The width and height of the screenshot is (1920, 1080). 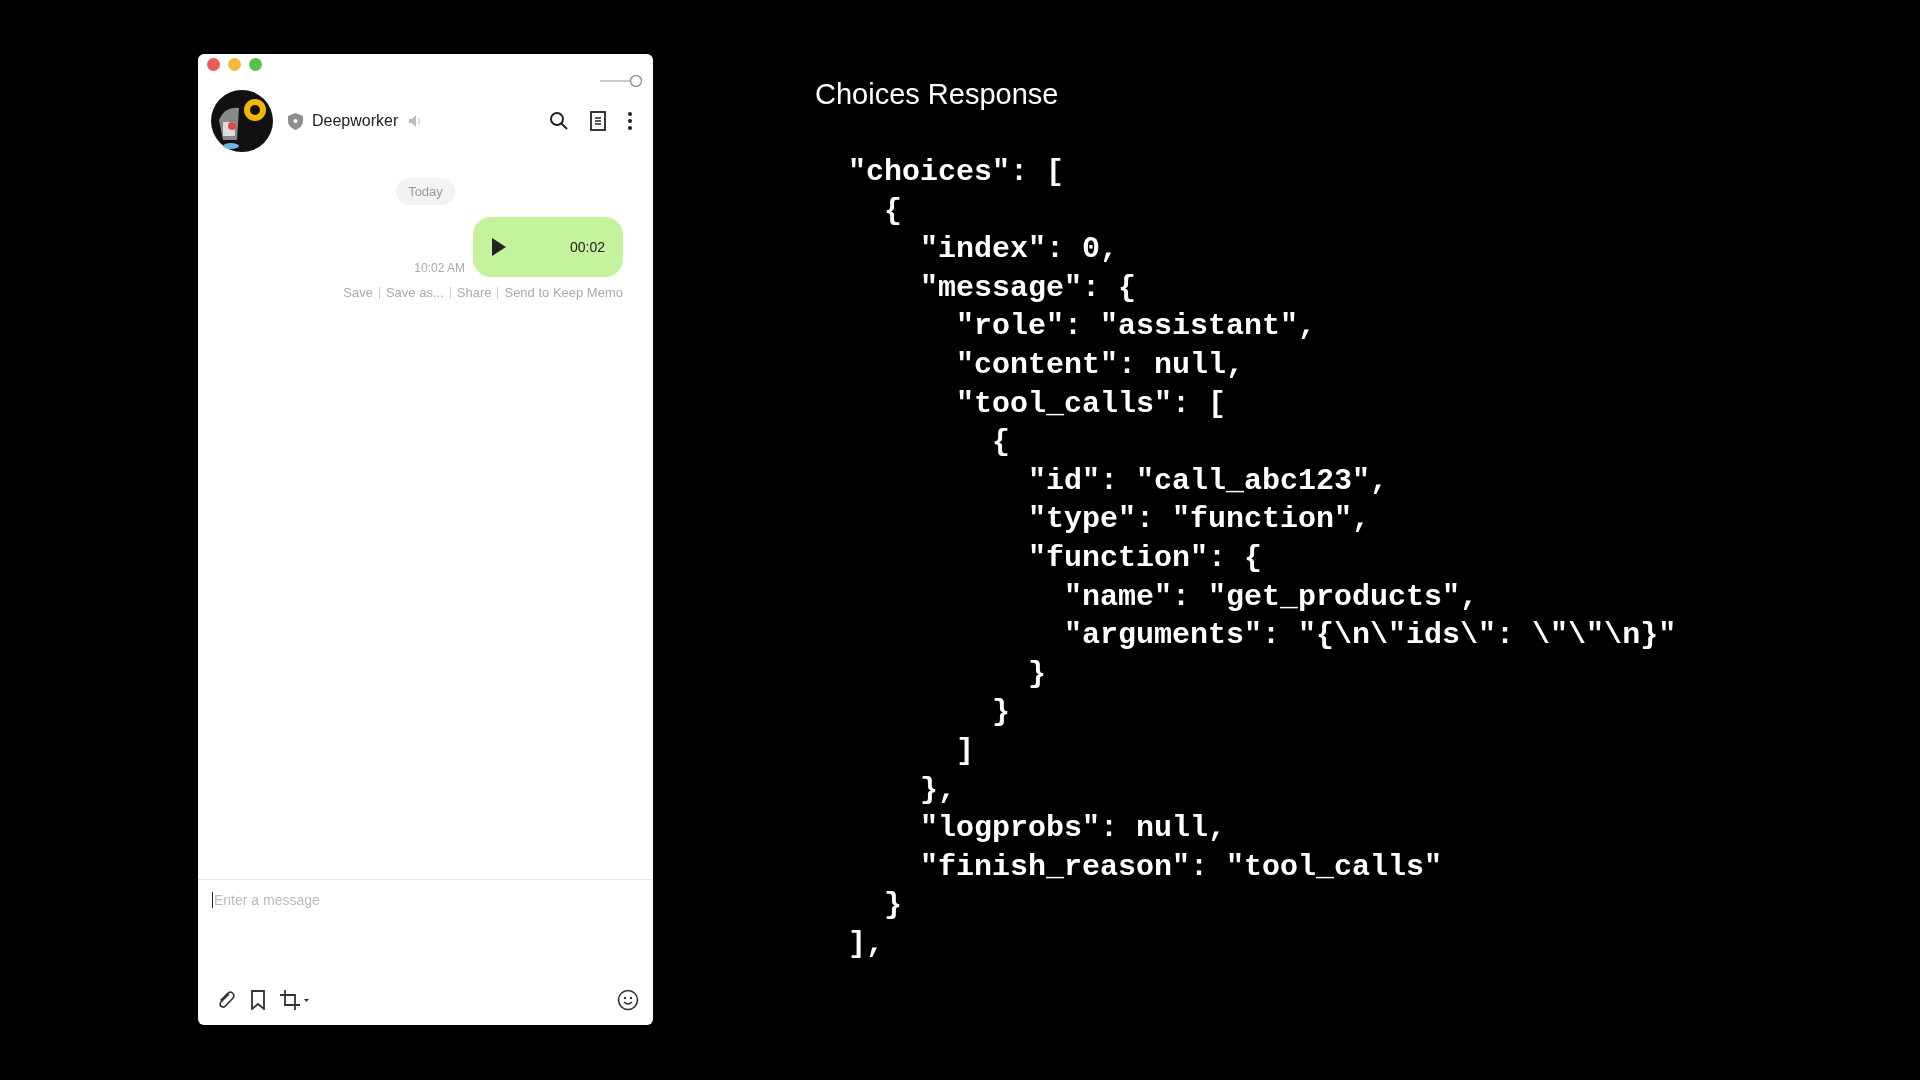 I want to click on voice-message-bubble: 00:02, so click(x=548, y=247).